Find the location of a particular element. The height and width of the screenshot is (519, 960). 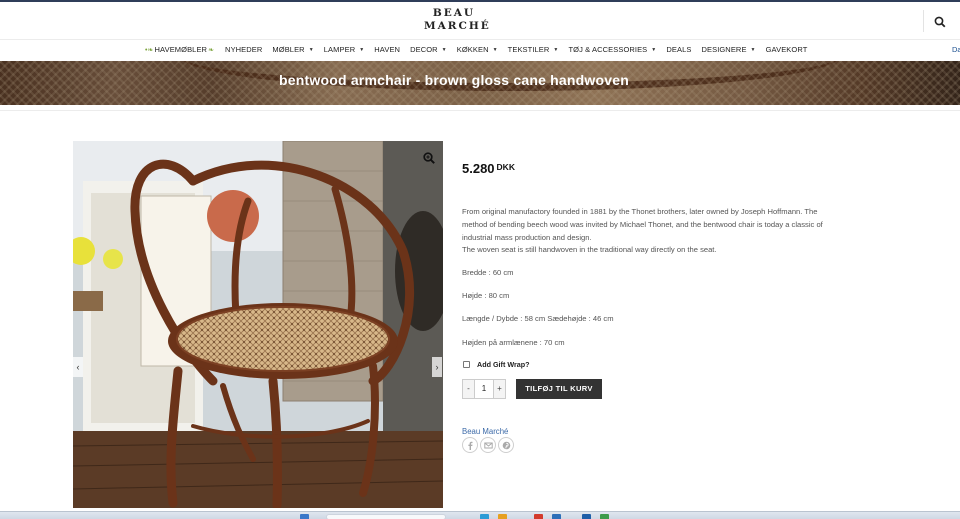

share-email-button is located at coordinates (488, 445).